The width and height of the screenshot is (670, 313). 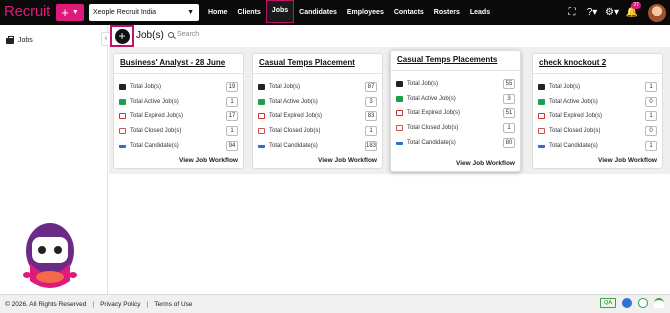 I want to click on user-avatar, so click(x=657, y=12).